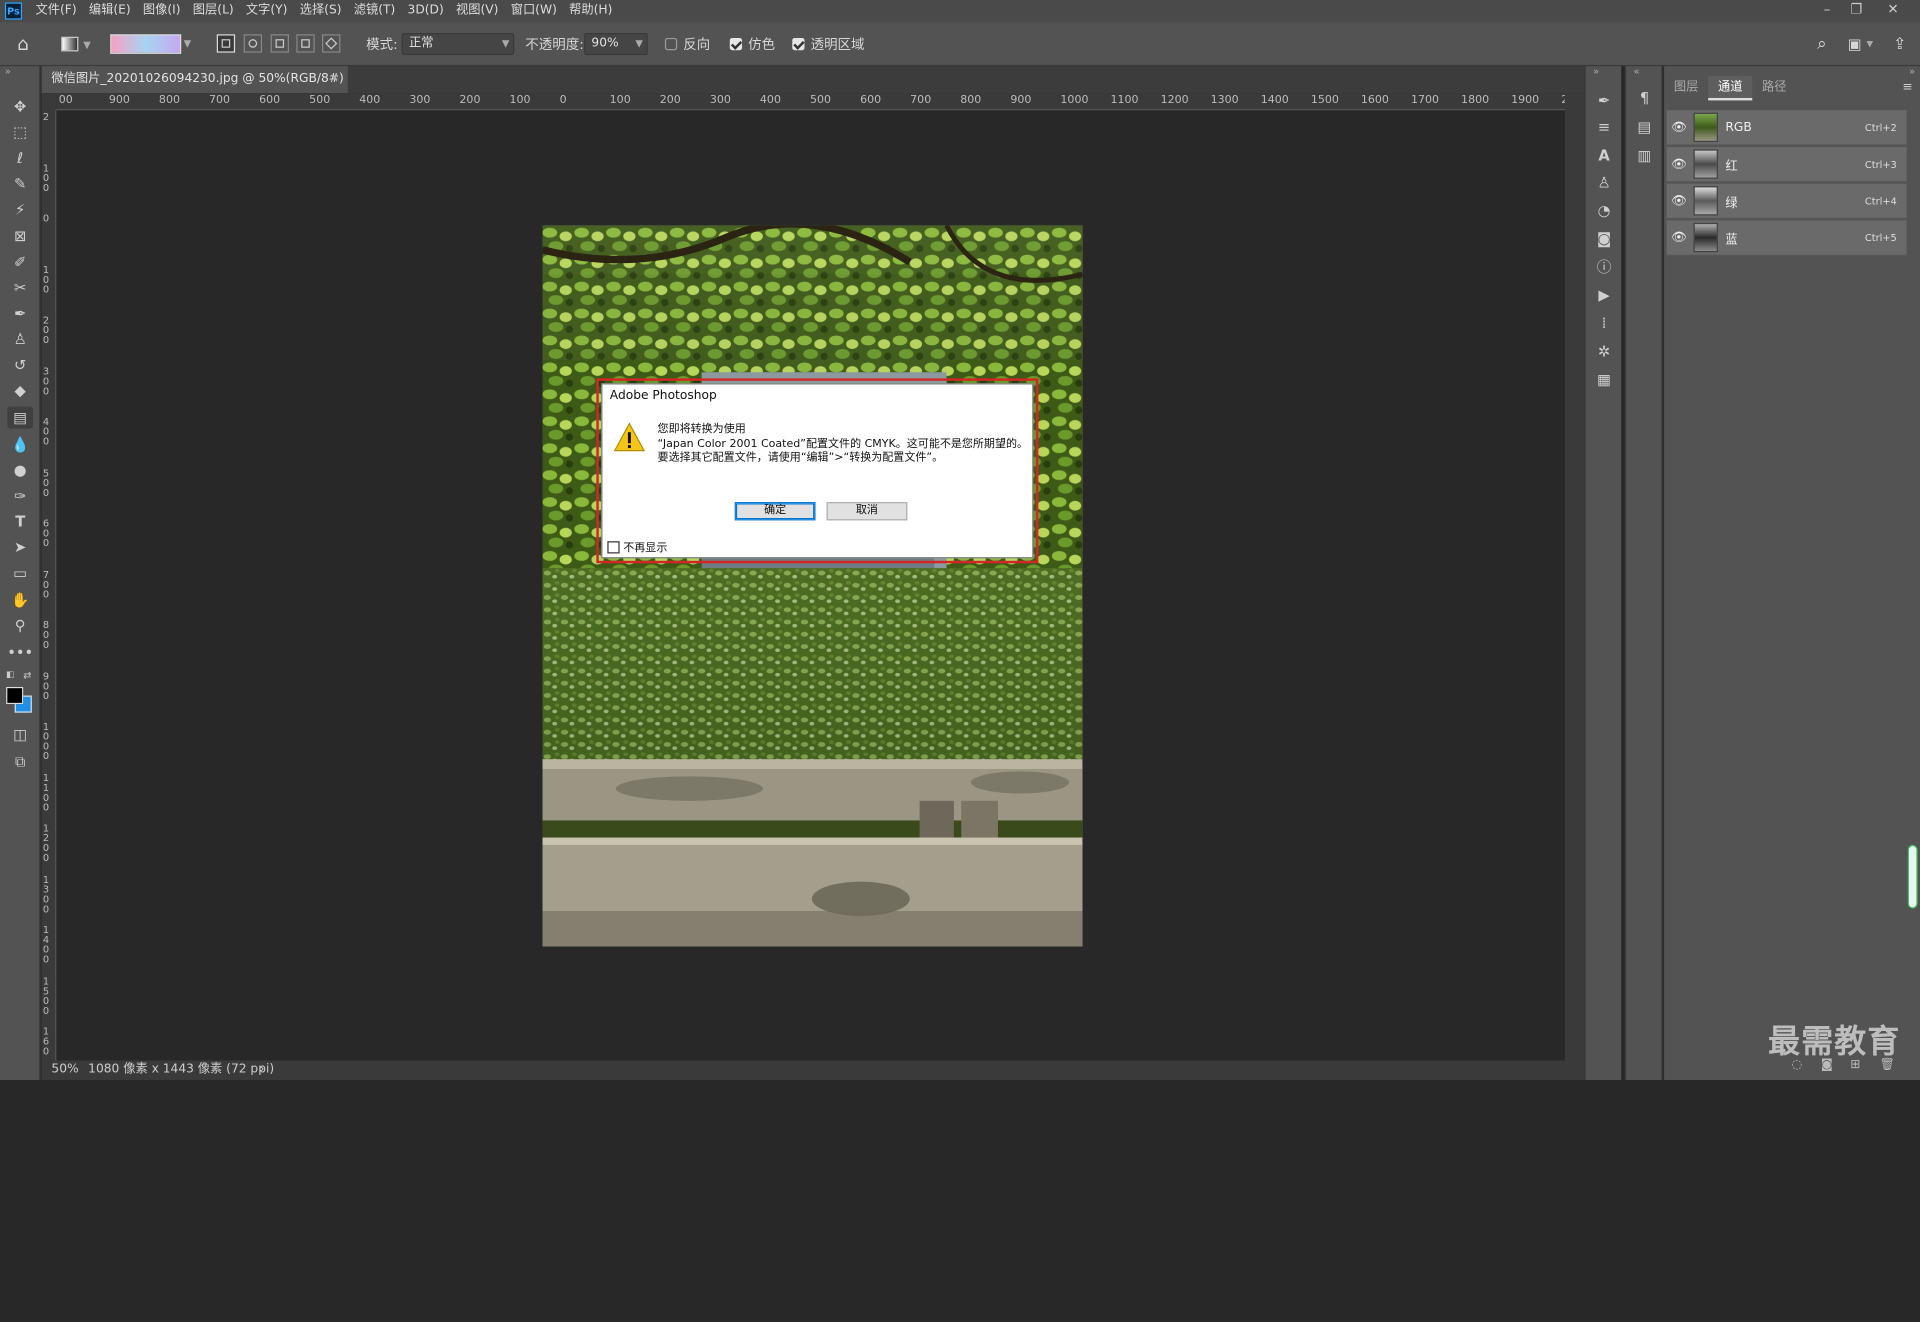 The image size is (1920, 1322). What do you see at coordinates (1644, 98) in the screenshot?
I see `paragraph-icon: ¶` at bounding box center [1644, 98].